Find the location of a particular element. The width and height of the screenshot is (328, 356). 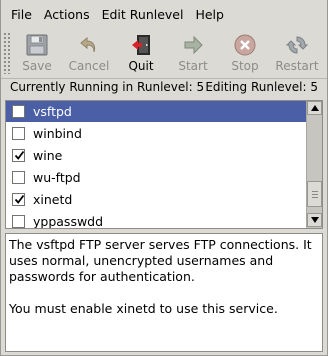

current-runlevel-text: Currently Running in Runlevel: 5 is located at coordinates (107, 87).